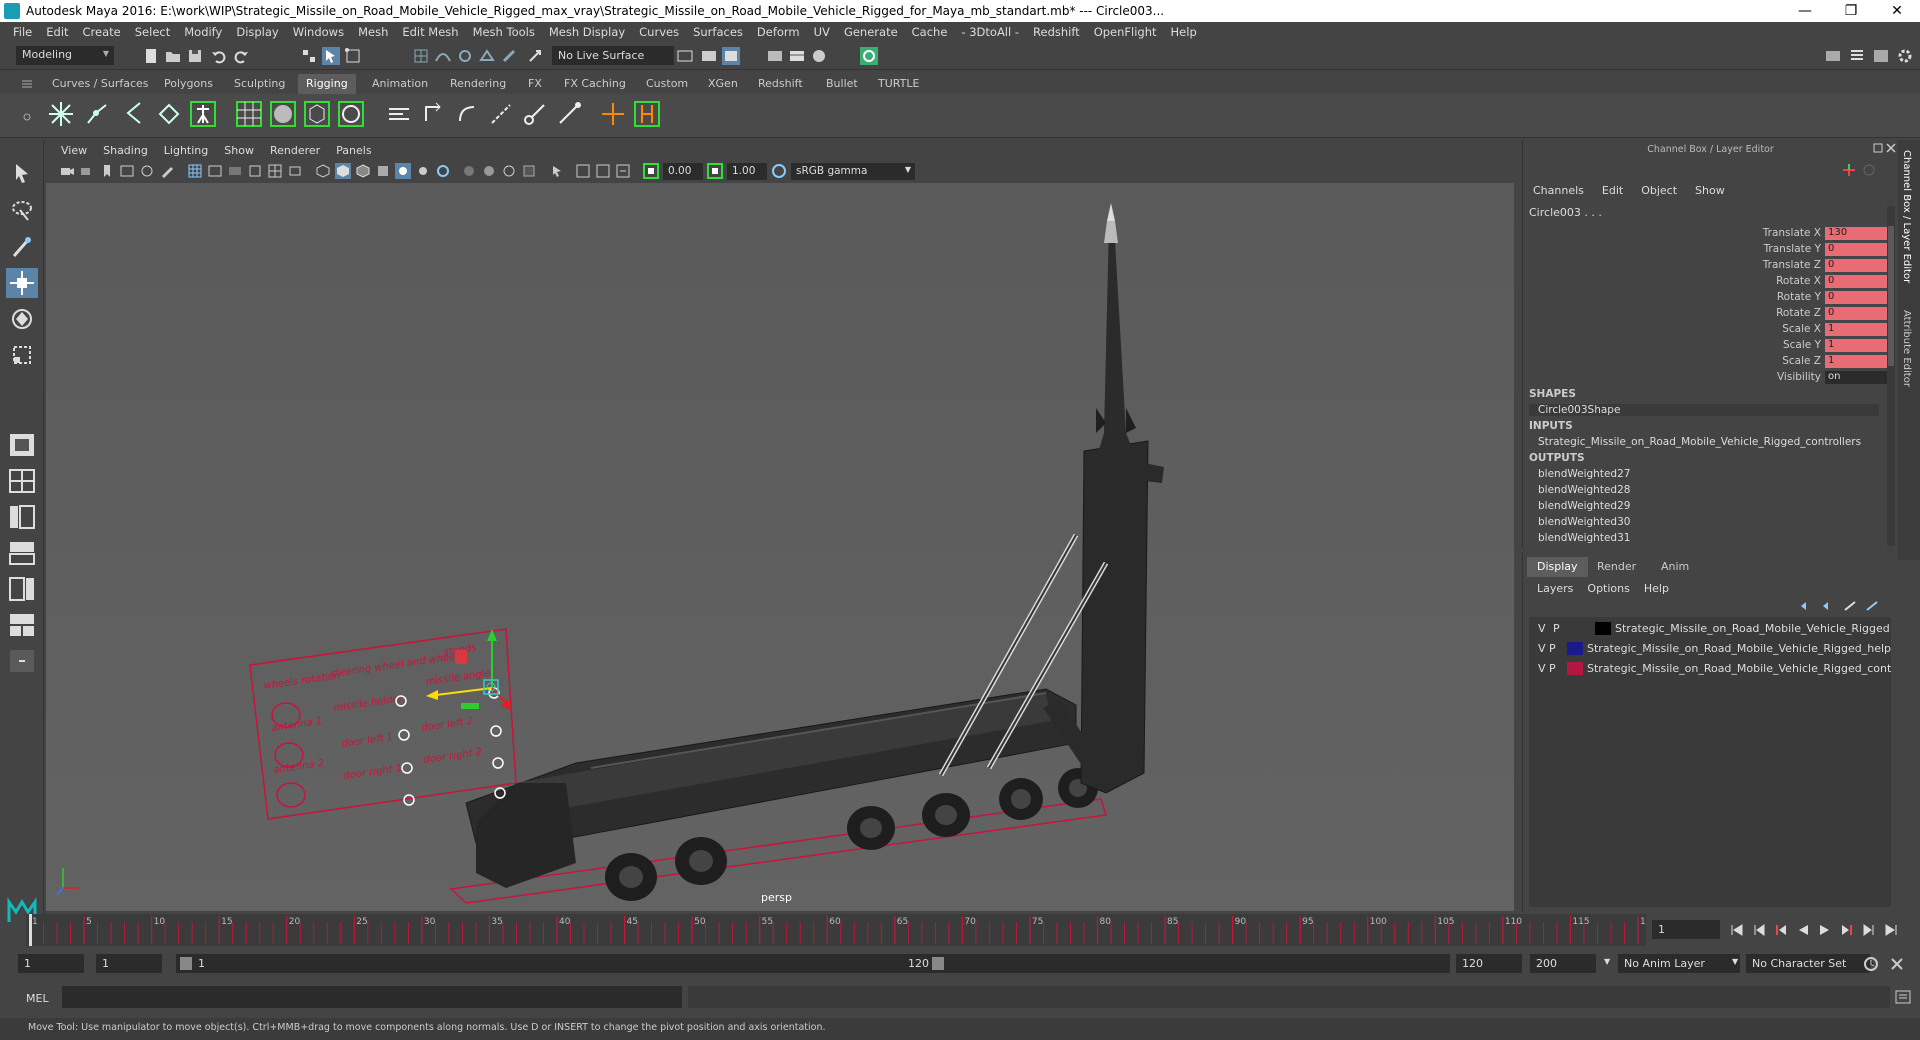 This screenshot has width=1920, height=1040. Describe the element at coordinates (255, 171) in the screenshot. I see `gate-mask-icon` at that location.